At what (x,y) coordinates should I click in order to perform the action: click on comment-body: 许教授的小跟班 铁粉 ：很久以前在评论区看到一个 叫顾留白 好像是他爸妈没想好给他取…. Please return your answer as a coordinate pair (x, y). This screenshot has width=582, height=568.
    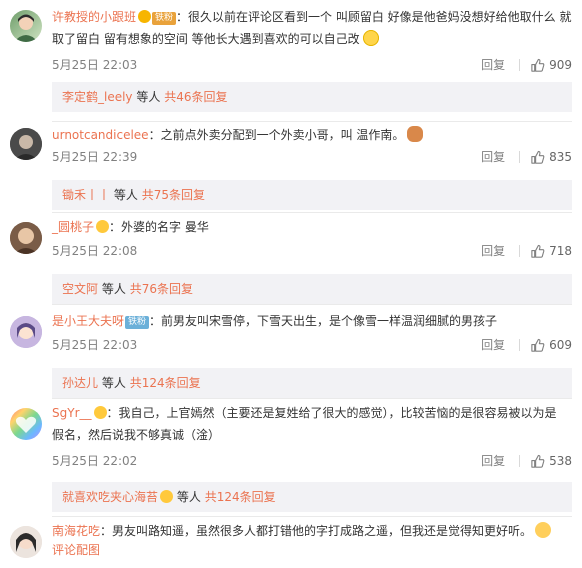
    Looking at the image, I should click on (312, 28).